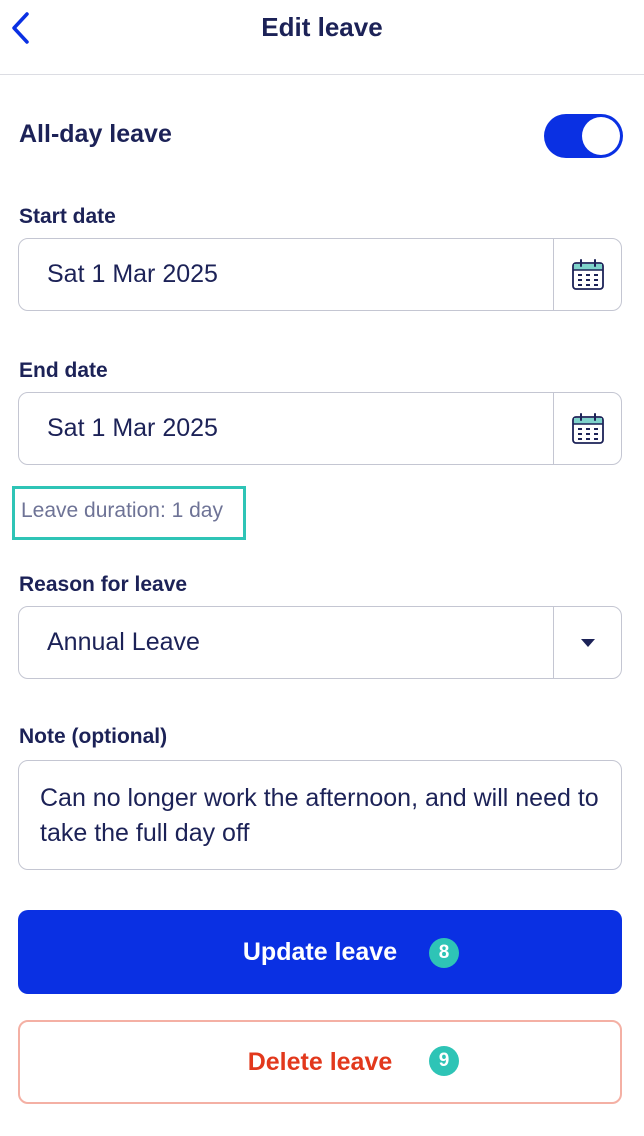 The width and height of the screenshot is (644, 1136). I want to click on start-date-field: Sat 1 Mar 2025, so click(320, 274).